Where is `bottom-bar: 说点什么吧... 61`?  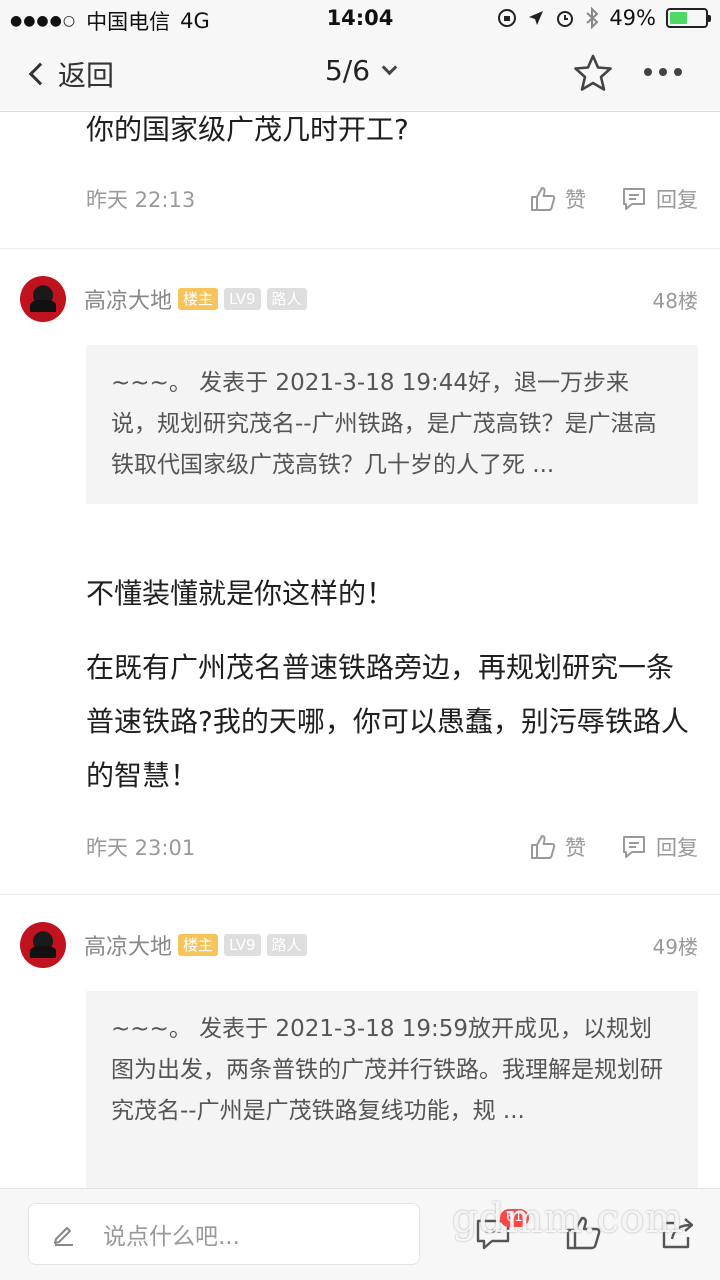
bottom-bar: 说点什么吧... 61 is located at coordinates (360, 1234).